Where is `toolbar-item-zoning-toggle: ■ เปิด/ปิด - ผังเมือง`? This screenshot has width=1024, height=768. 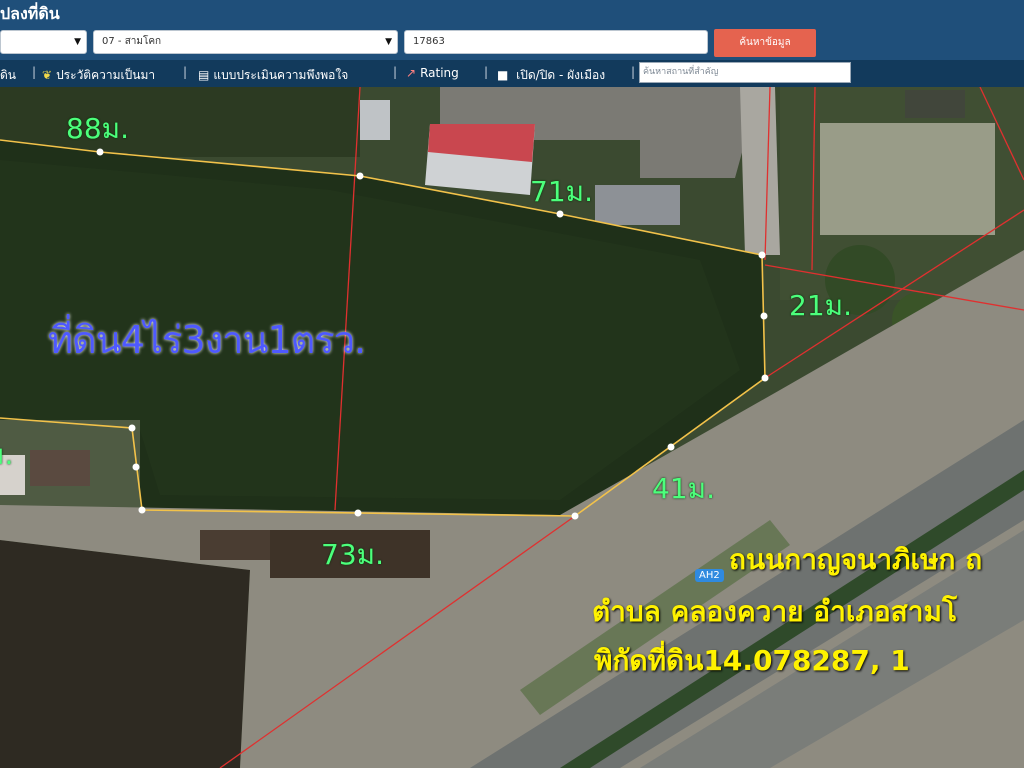 toolbar-item-zoning-toggle: ■ เปิด/ปิด - ผังเมือง is located at coordinates (551, 75).